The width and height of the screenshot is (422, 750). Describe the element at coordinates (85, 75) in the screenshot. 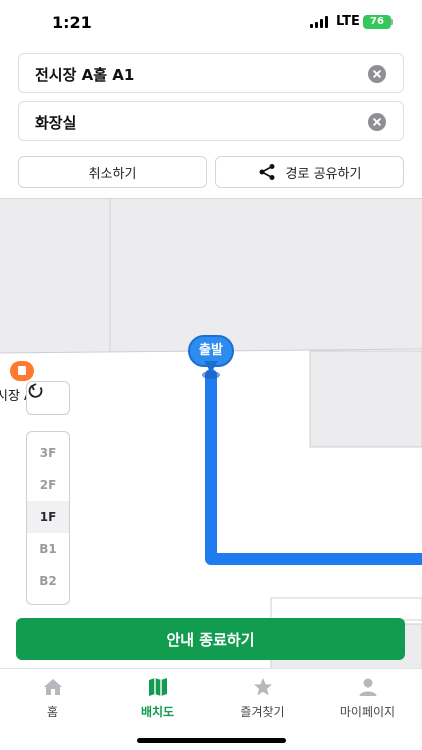

I see `origin-text: 전시장 A홀 A1` at that location.